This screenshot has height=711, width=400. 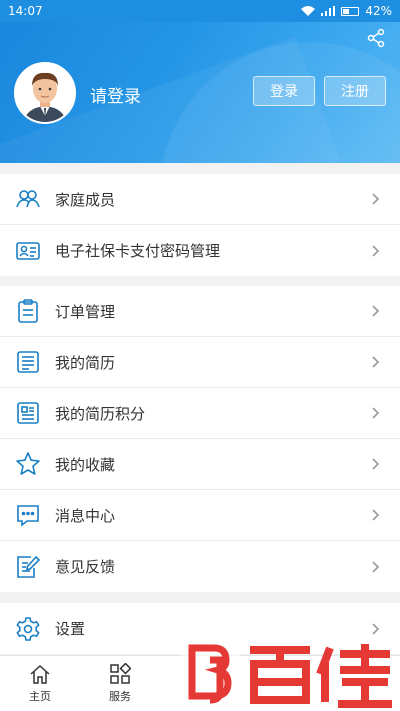 I want to click on menu-item-family: 家庭成员, so click(x=200, y=199).